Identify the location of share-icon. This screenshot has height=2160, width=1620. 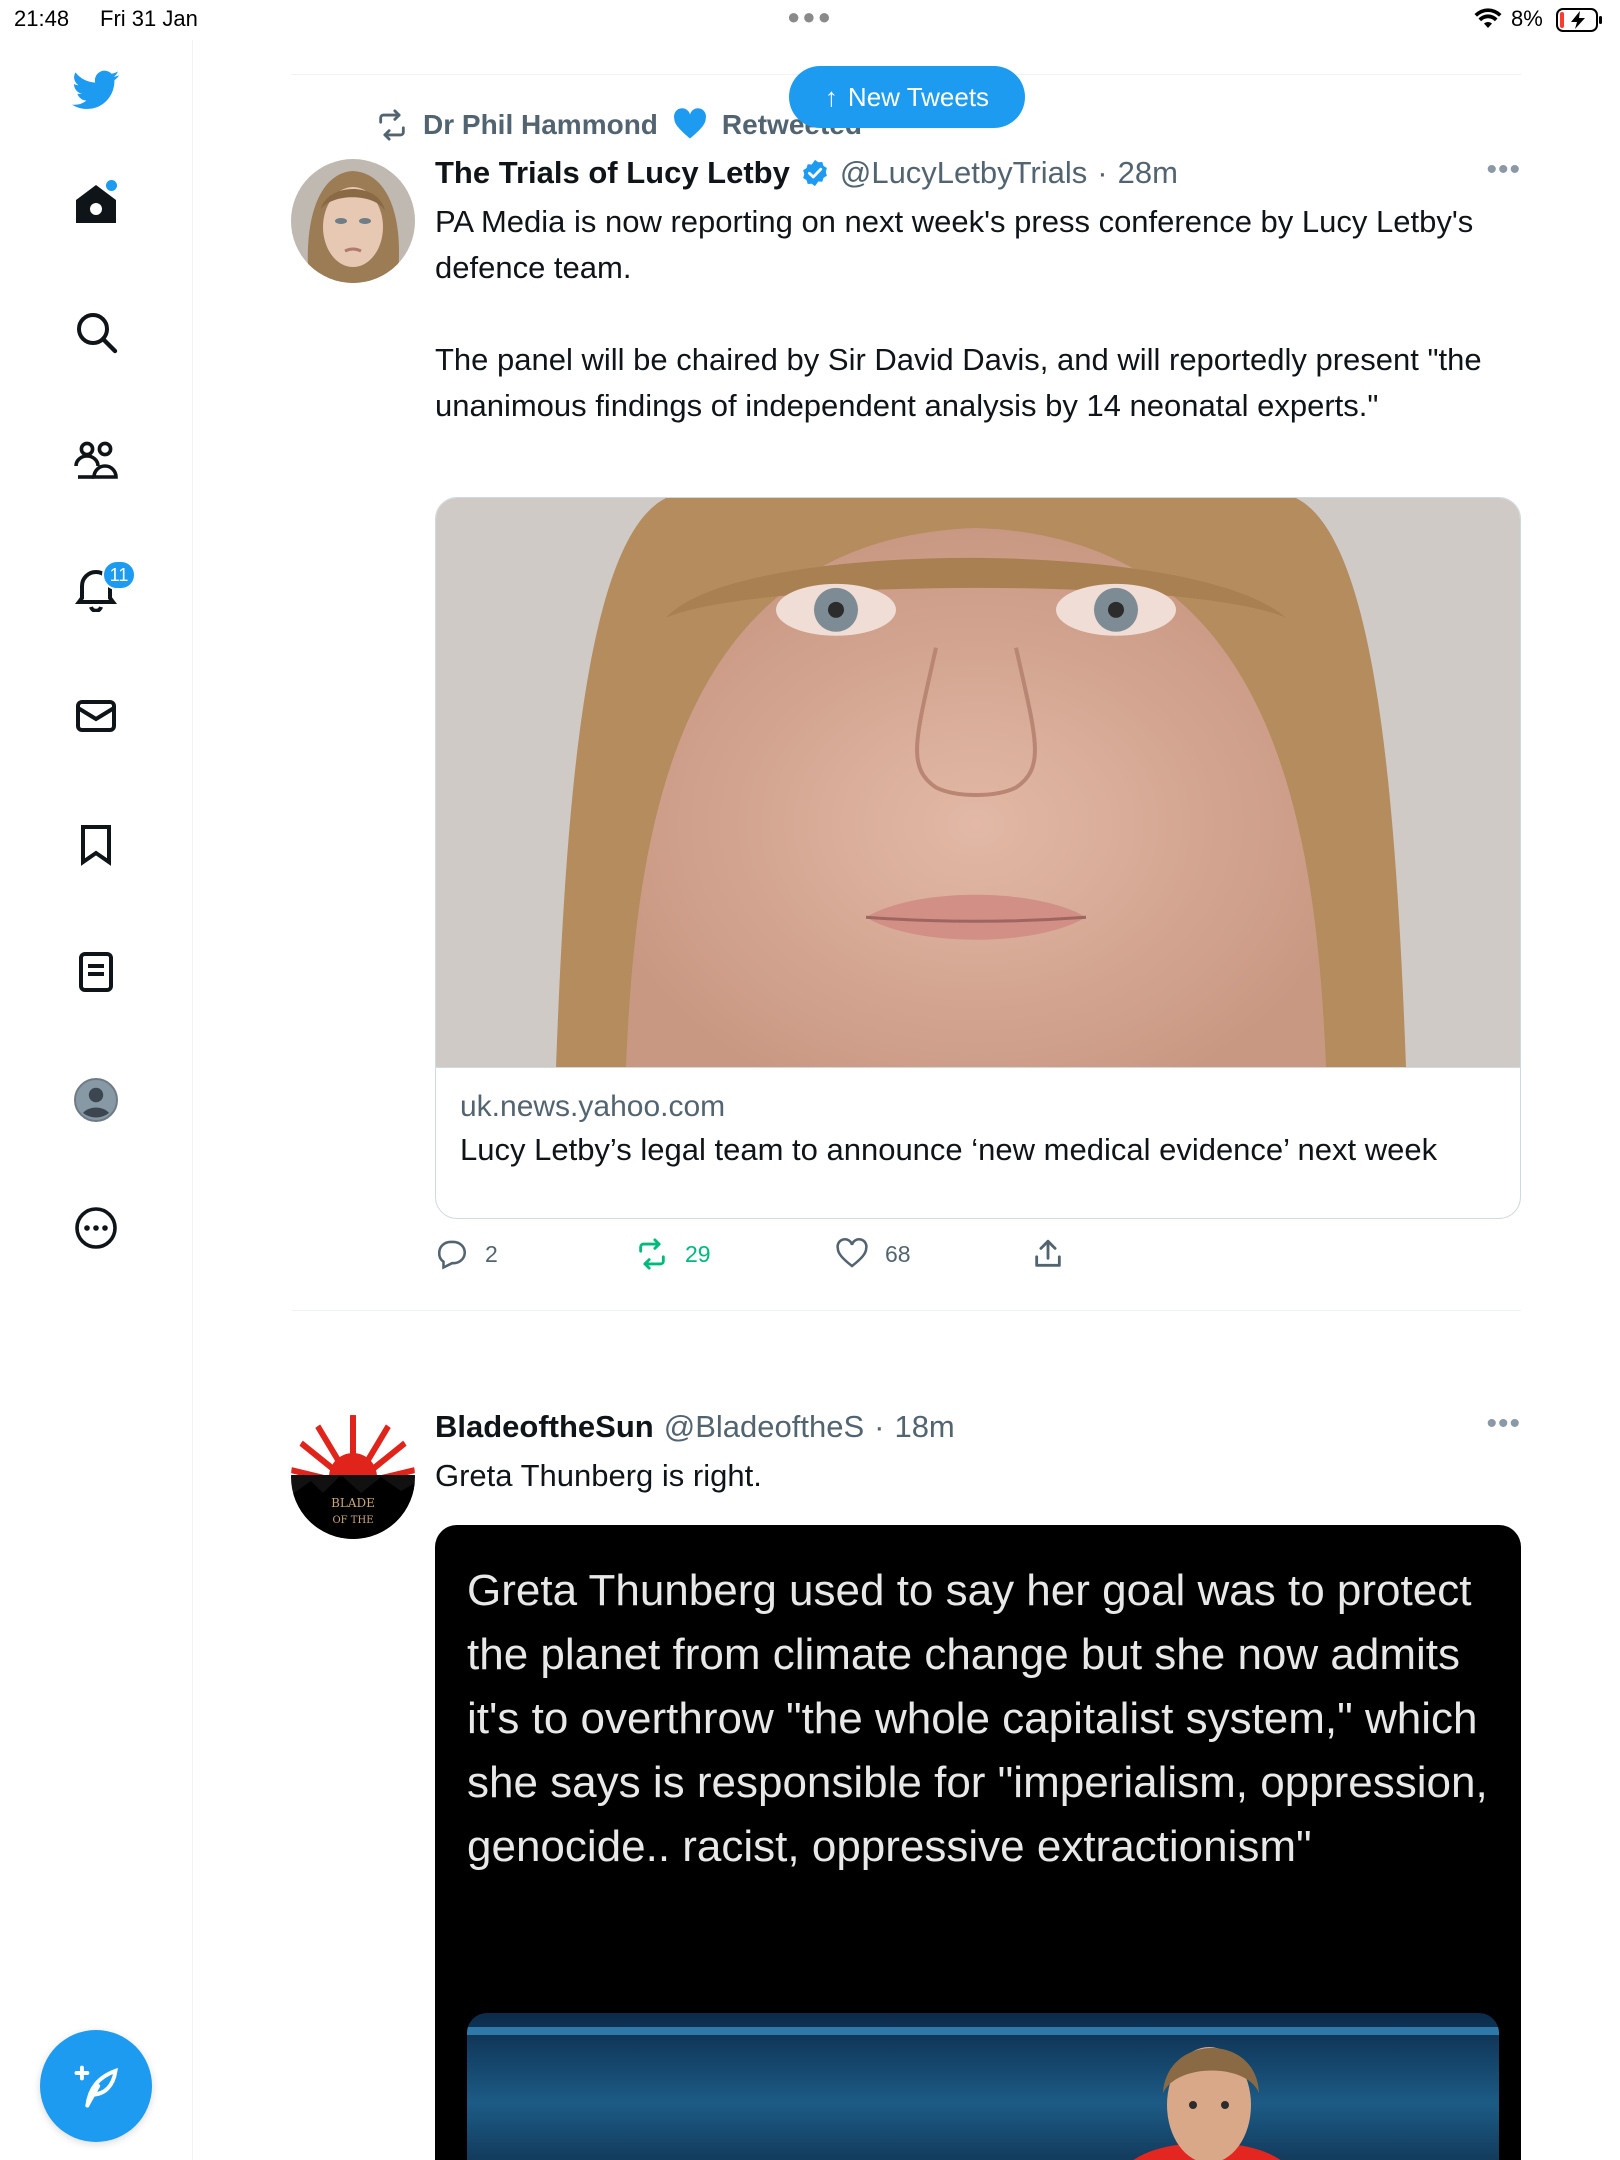
(1048, 1253).